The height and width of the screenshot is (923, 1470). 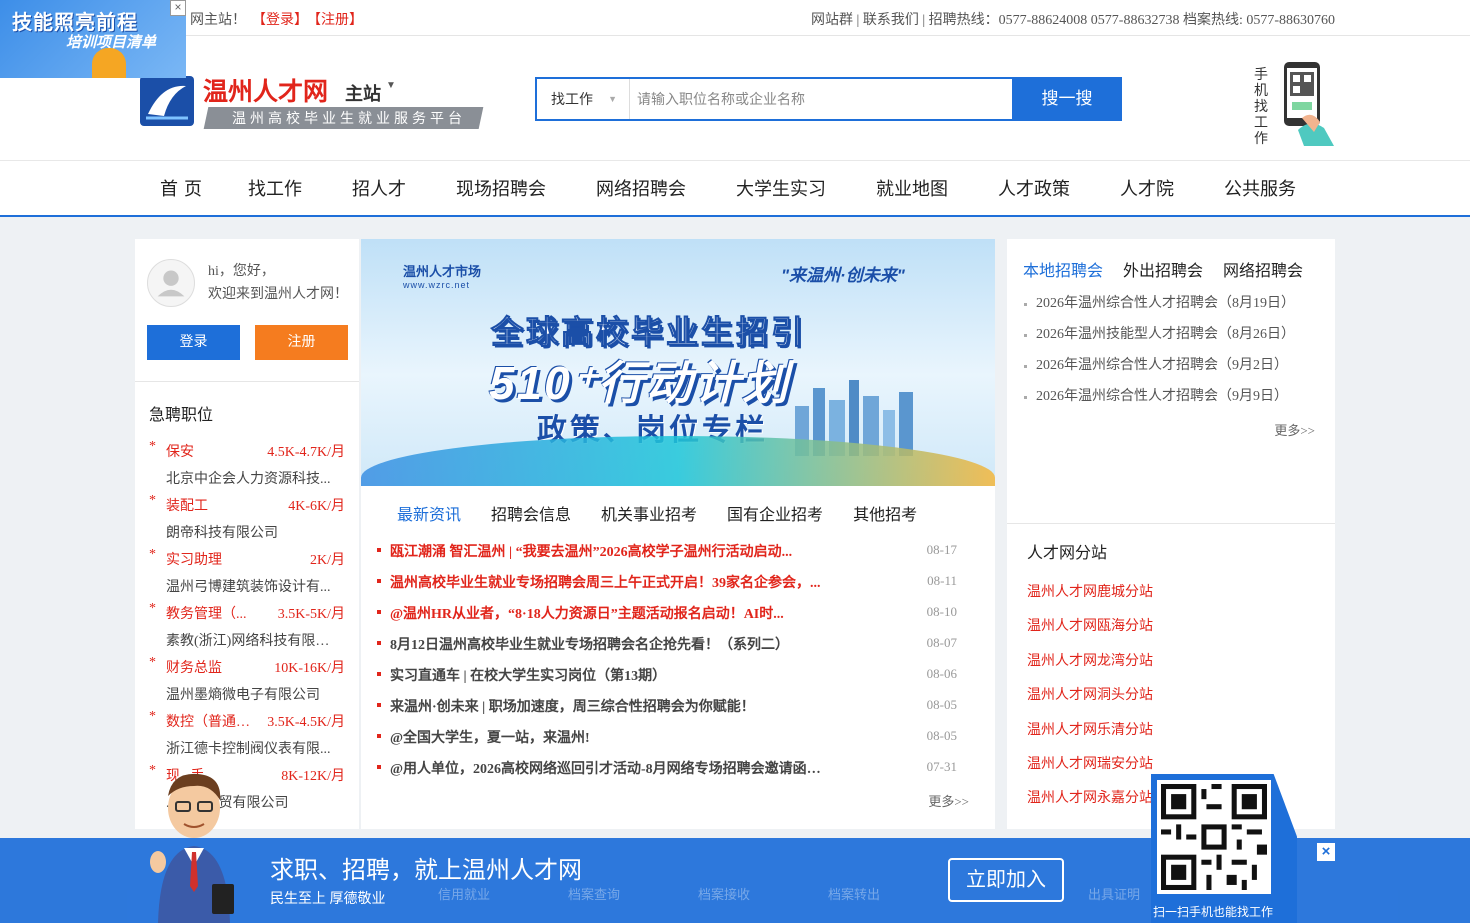 I want to click on branch-link: 温州人才网乐清分站, so click(x=1090, y=736).